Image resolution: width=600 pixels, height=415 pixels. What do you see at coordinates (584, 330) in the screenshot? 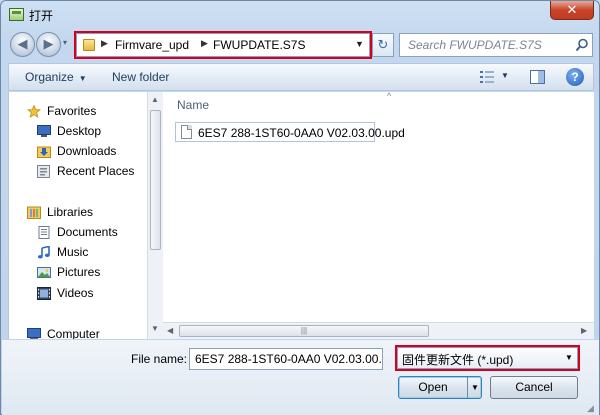
I see `scroll-right-icon: ▶` at bounding box center [584, 330].